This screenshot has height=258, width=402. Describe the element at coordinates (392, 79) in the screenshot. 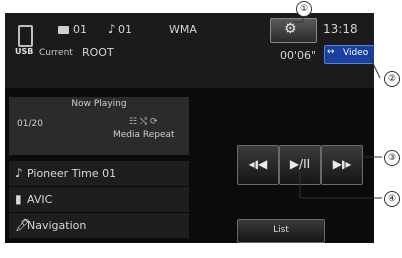

I see `callout-2: ②` at that location.